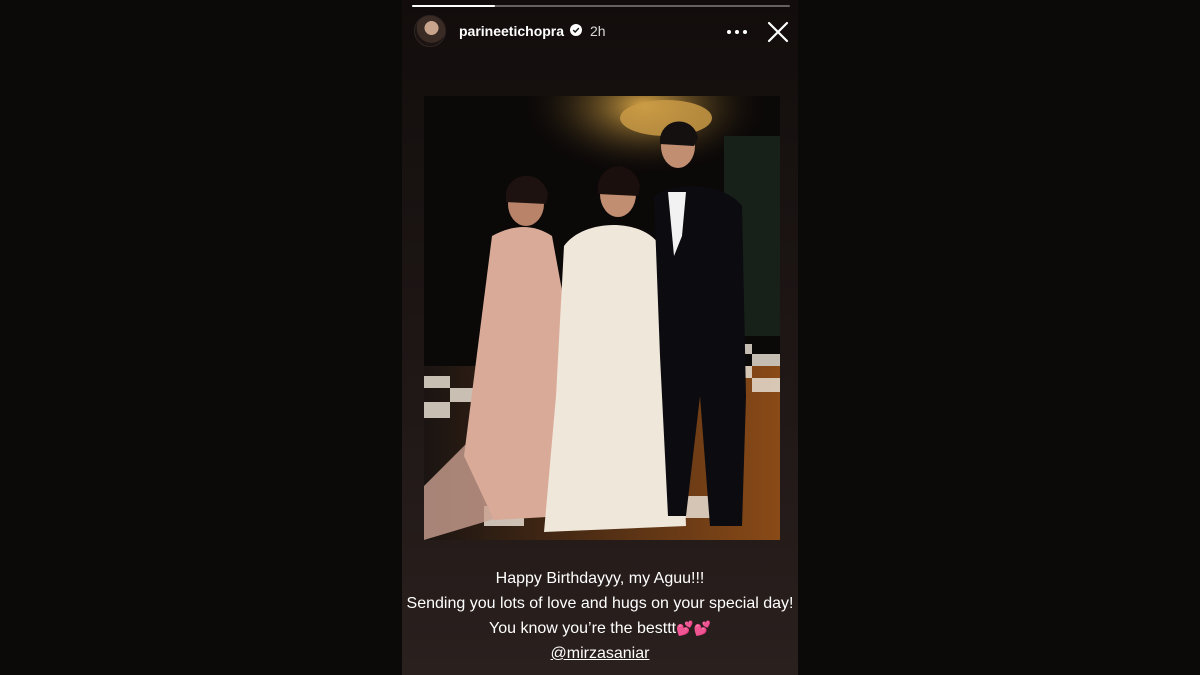 Image resolution: width=1200 pixels, height=675 pixels. I want to click on caption-line: You know you’re the besttt💕💕, so click(600, 628).